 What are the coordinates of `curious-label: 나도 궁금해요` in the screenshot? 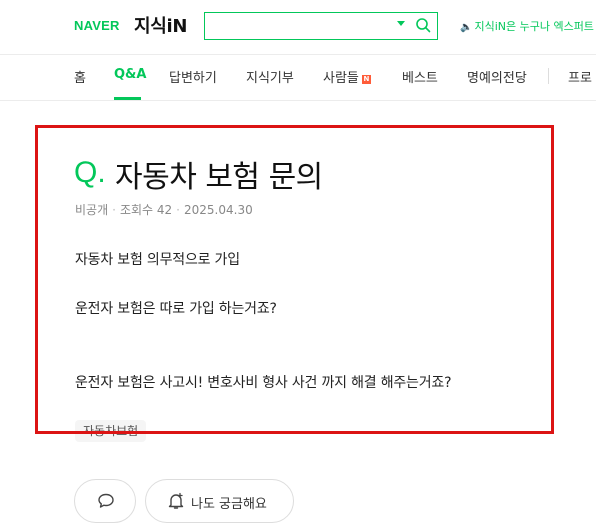 It's located at (229, 504).